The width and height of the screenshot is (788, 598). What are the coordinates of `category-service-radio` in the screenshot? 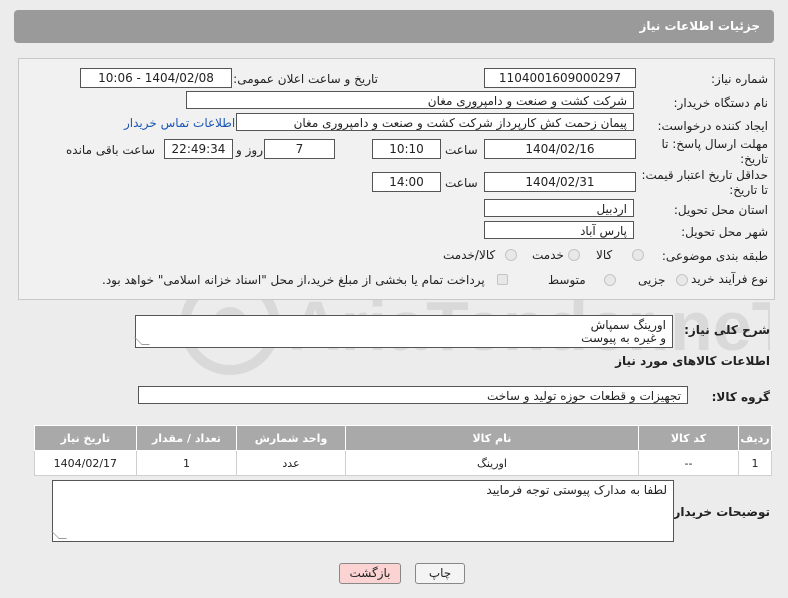 It's located at (574, 255).